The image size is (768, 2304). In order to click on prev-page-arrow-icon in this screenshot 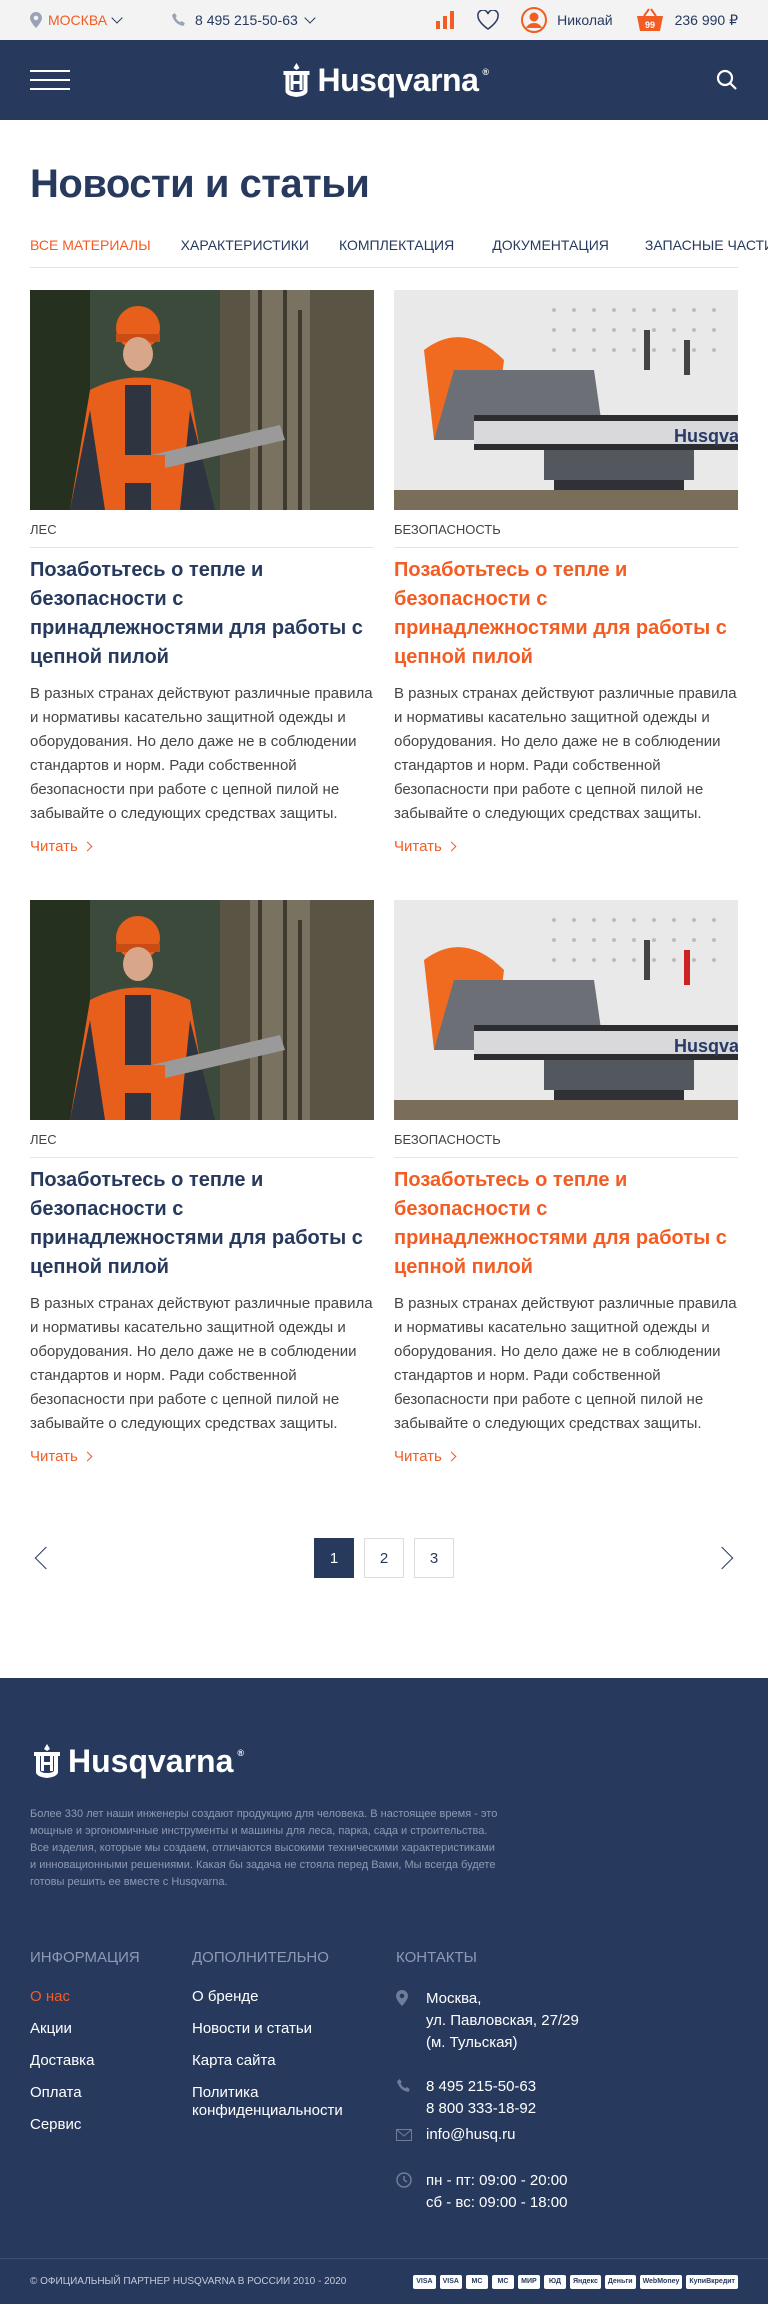, I will do `click(46, 1558)`.